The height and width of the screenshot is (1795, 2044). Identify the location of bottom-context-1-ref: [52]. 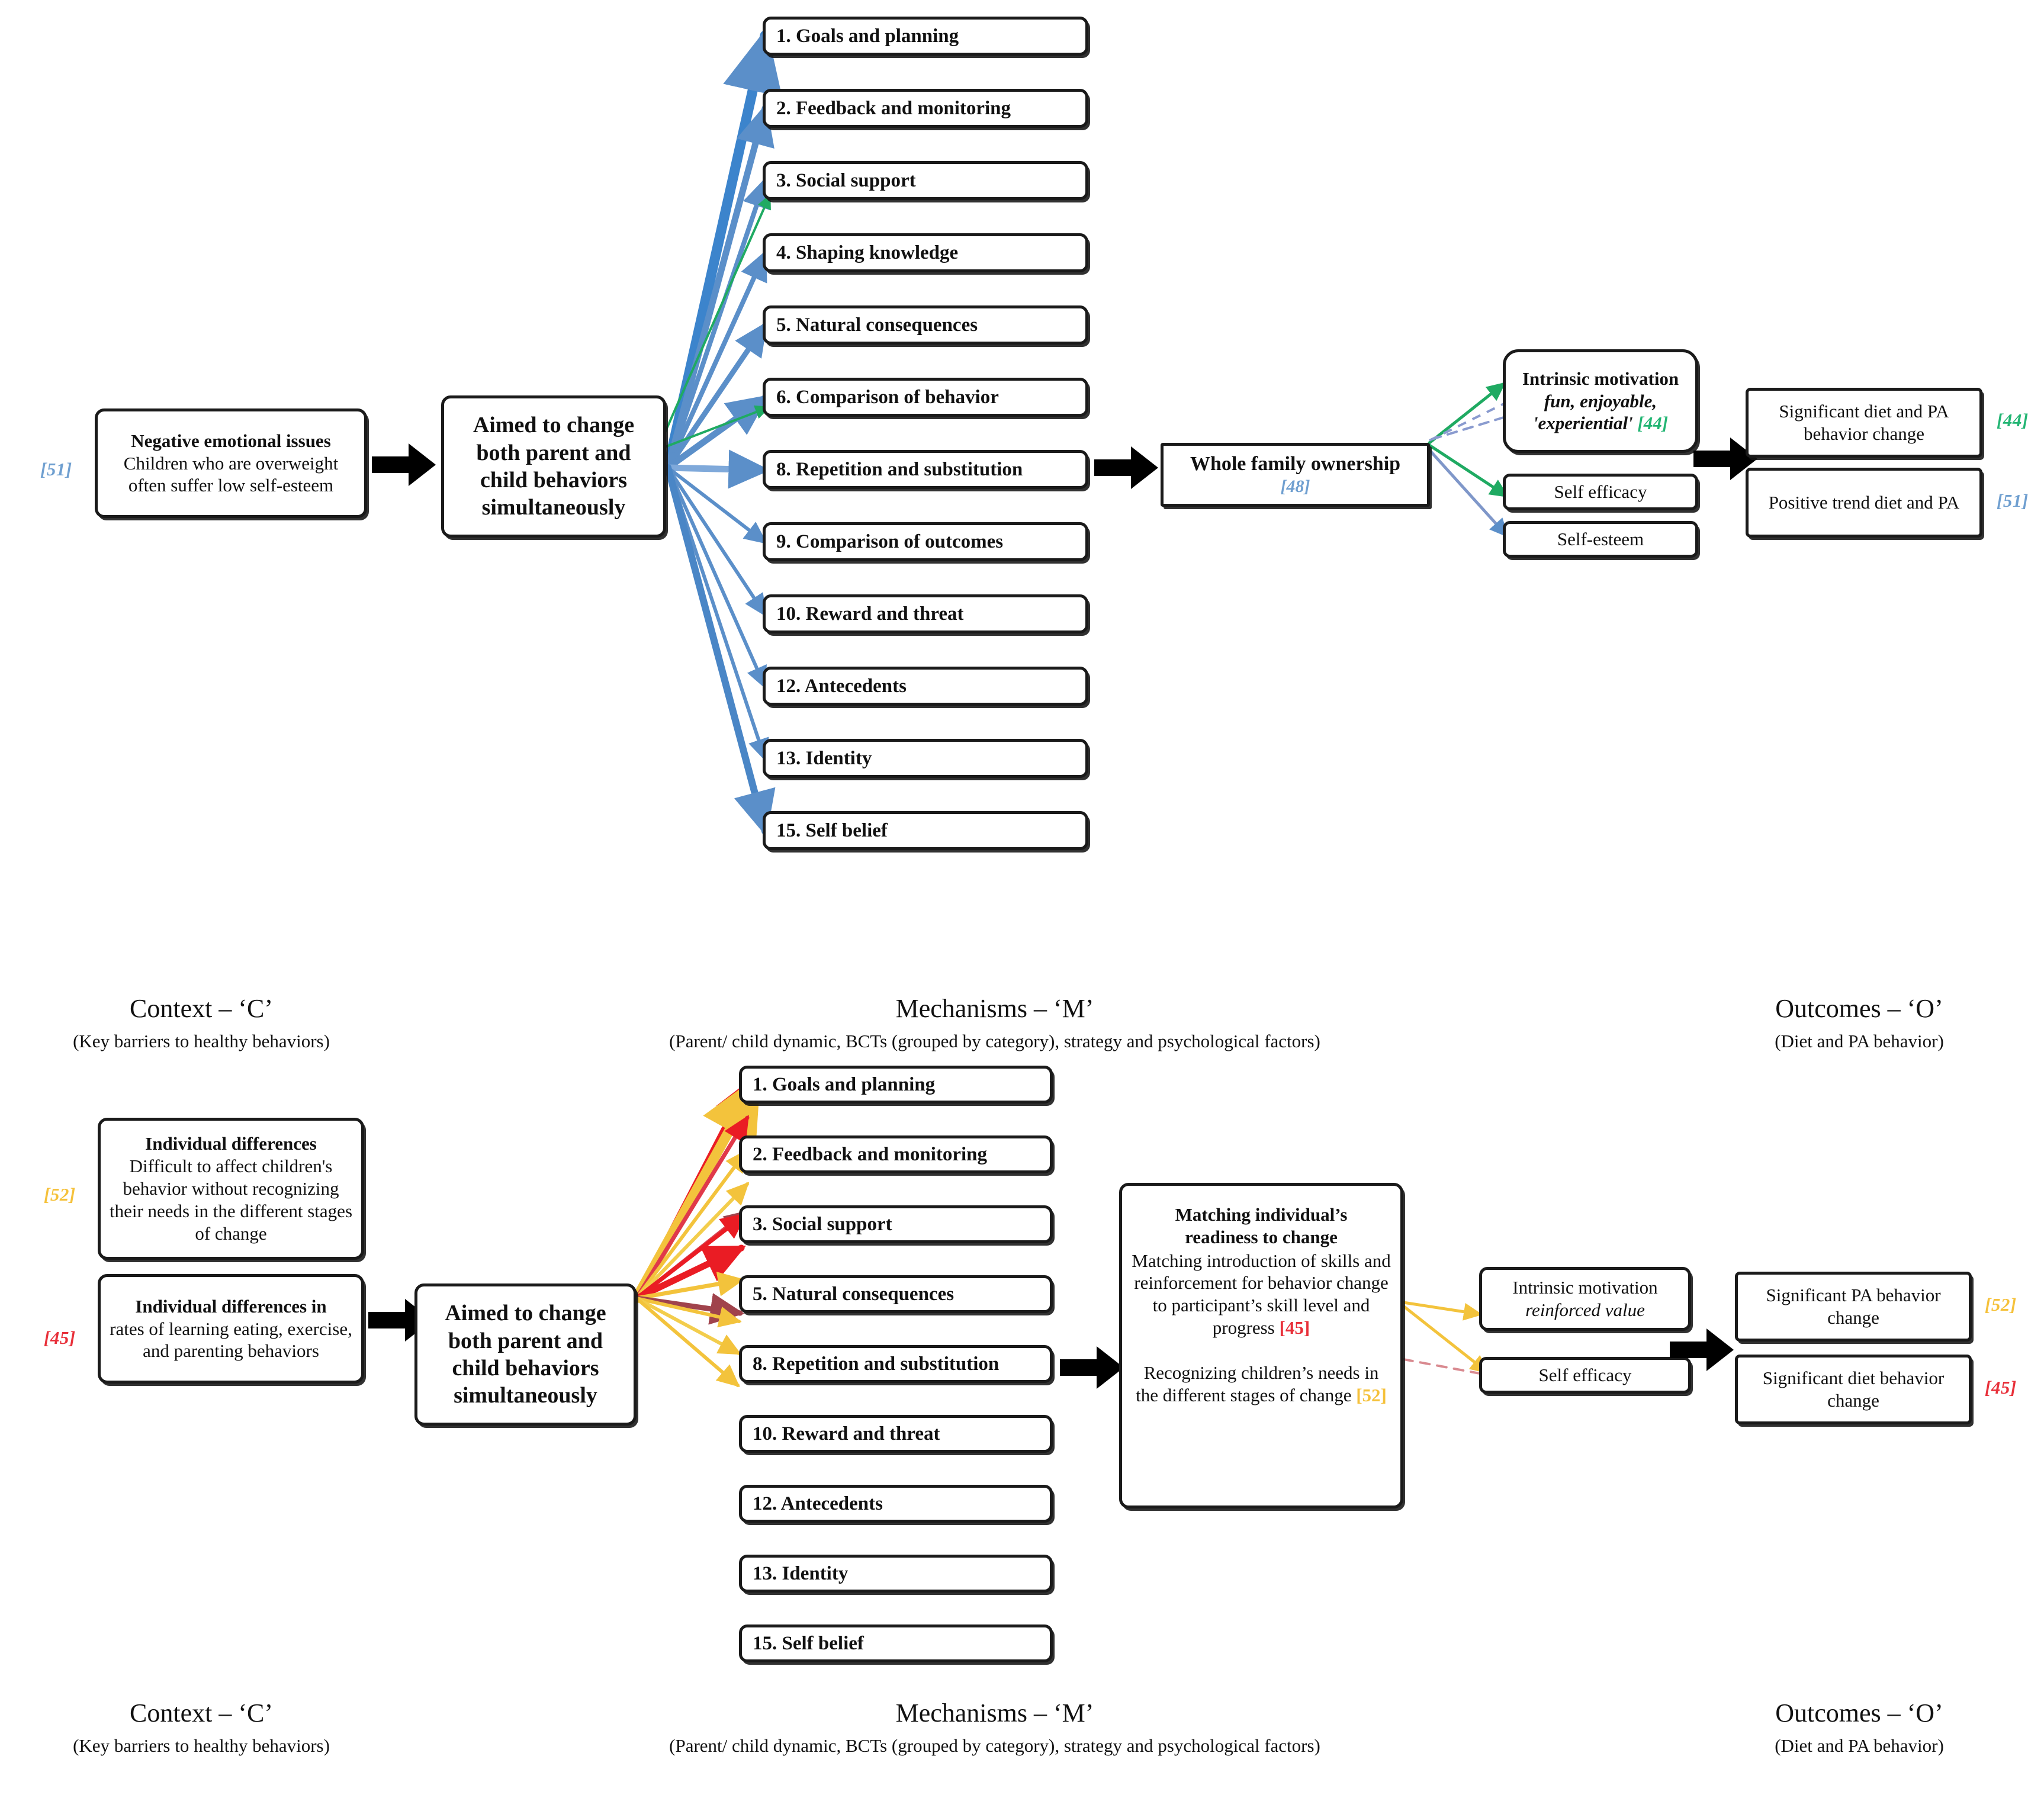
(60, 1194).